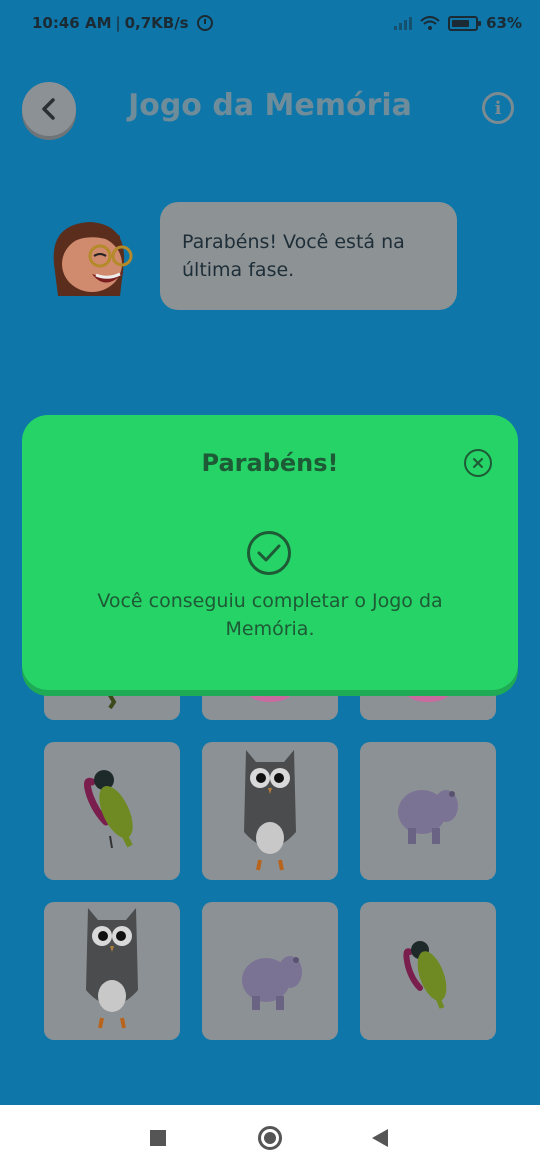  What do you see at coordinates (308, 256) in the screenshot?
I see `speech-bubble: Parabéns! Você está na última fase.` at bounding box center [308, 256].